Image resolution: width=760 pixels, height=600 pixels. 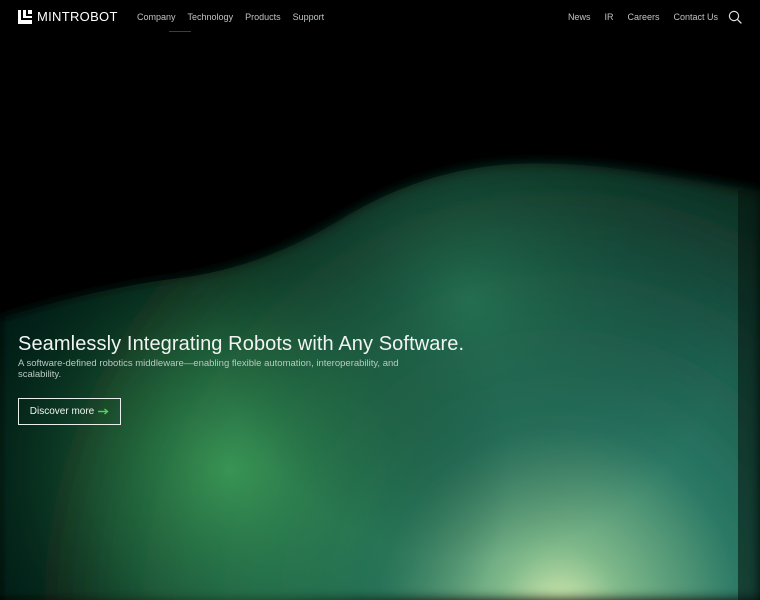 I want to click on nav-item-support: Support, so click(x=309, y=17).